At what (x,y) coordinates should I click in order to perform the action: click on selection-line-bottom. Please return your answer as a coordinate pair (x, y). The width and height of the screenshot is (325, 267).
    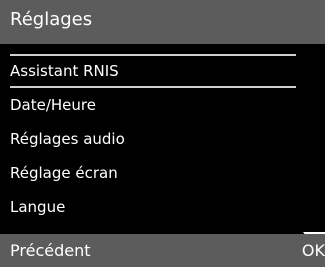
    Looking at the image, I should click on (153, 87).